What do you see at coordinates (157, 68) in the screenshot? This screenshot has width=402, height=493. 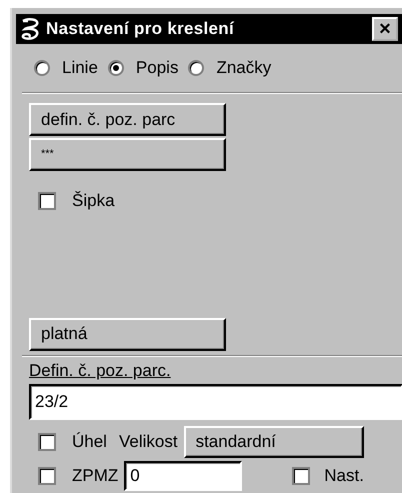 I see `radio-label: Popis` at bounding box center [157, 68].